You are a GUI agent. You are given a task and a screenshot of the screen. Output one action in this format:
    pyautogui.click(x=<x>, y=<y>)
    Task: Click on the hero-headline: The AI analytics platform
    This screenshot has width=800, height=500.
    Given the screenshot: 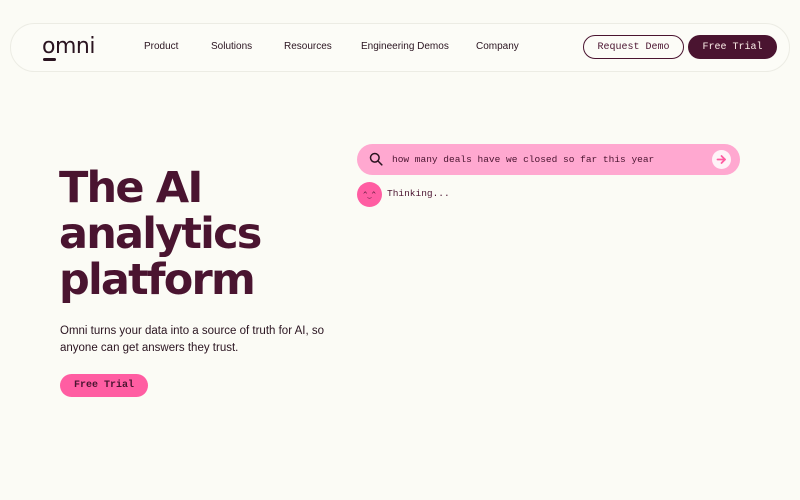 What is the action you would take?
    pyautogui.click(x=199, y=234)
    